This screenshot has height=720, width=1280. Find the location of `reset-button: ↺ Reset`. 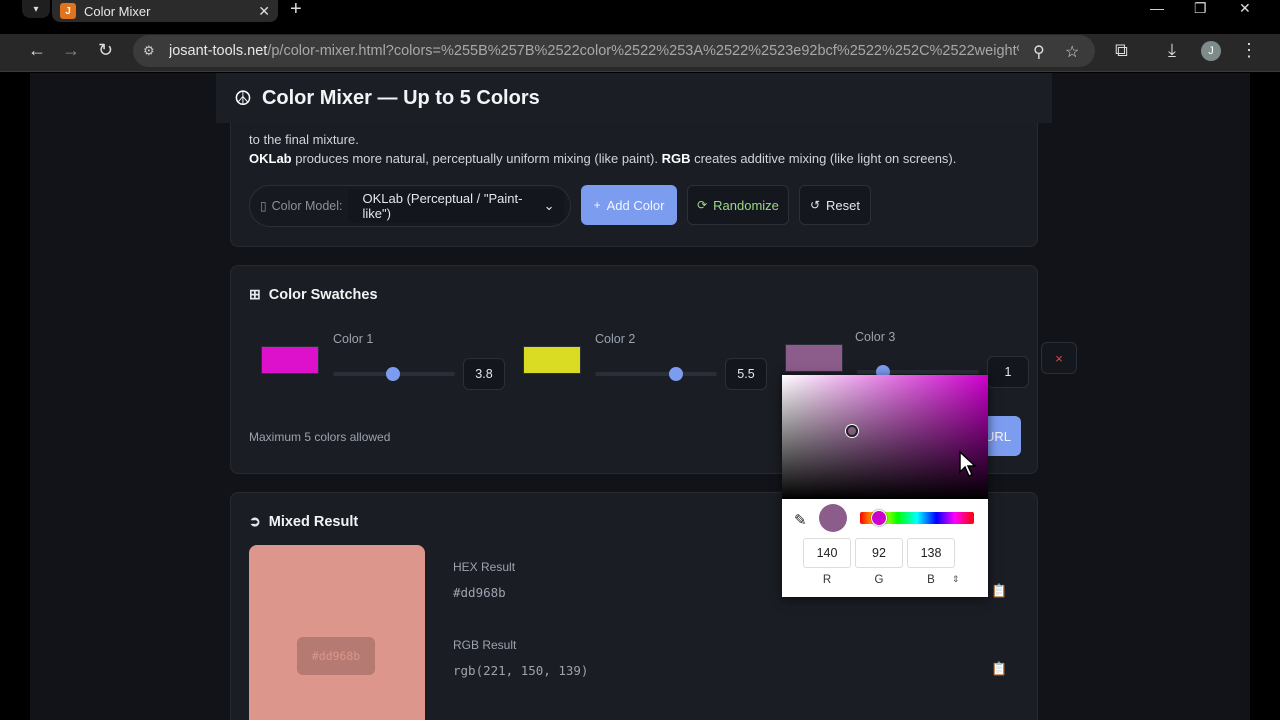

reset-button: ↺ Reset is located at coordinates (835, 205).